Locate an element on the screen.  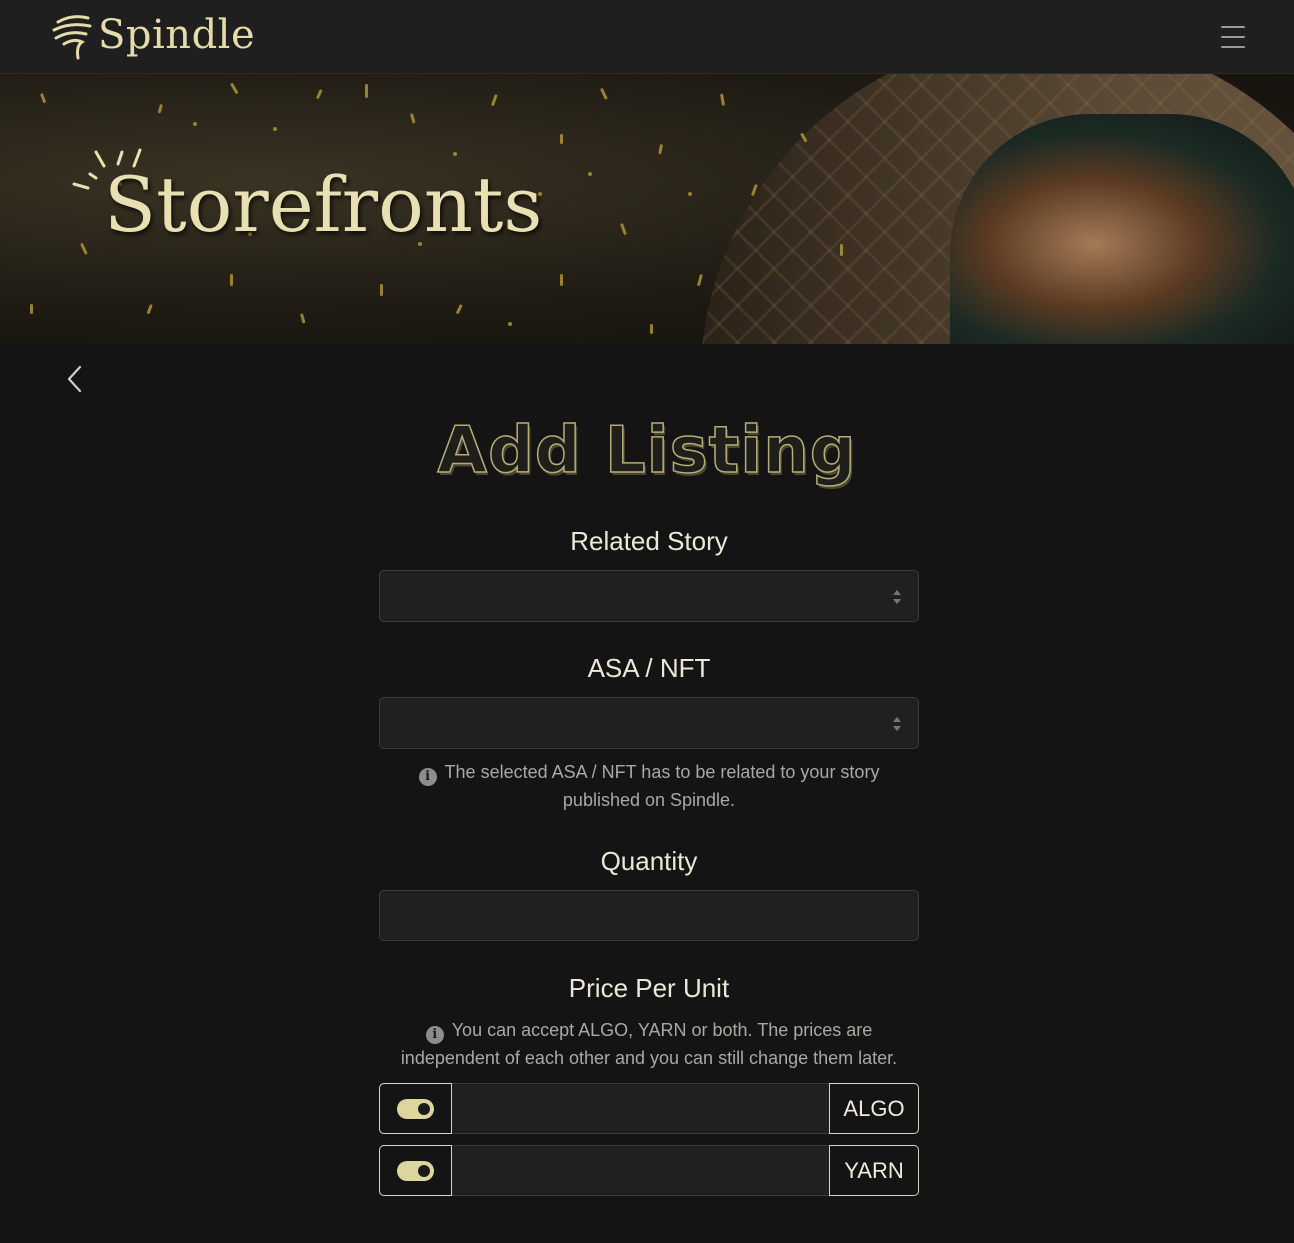
price-row-yarn: YARN is located at coordinates (649, 1170).